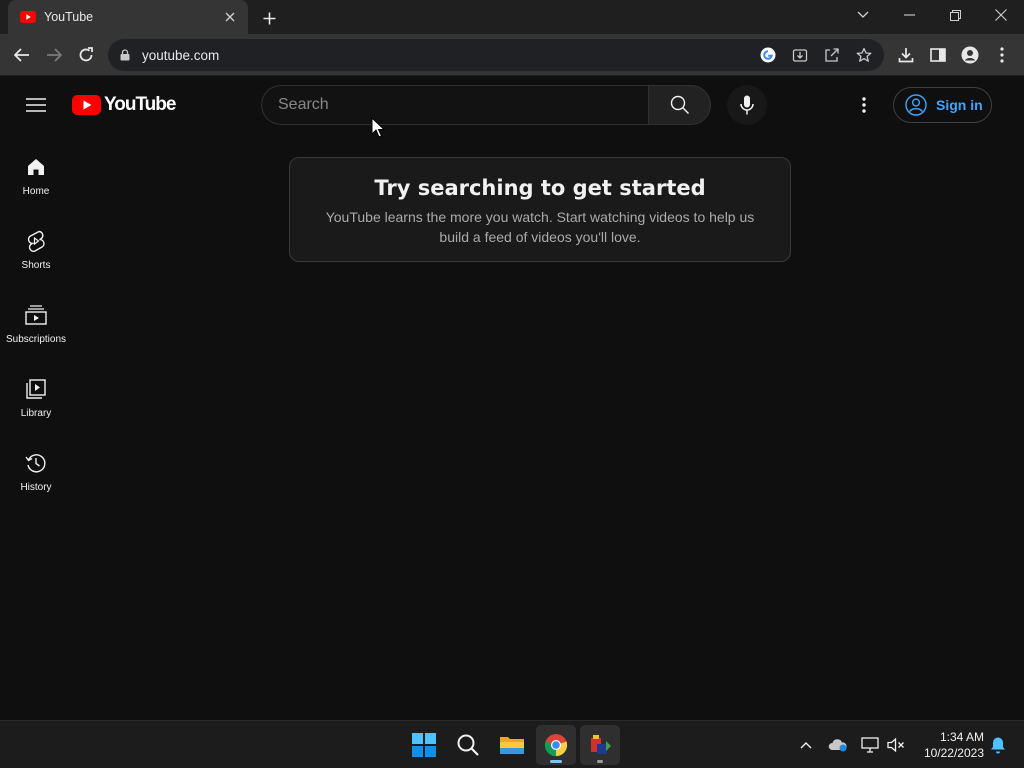  I want to click on address-bar: youtube.com, so click(496, 55).